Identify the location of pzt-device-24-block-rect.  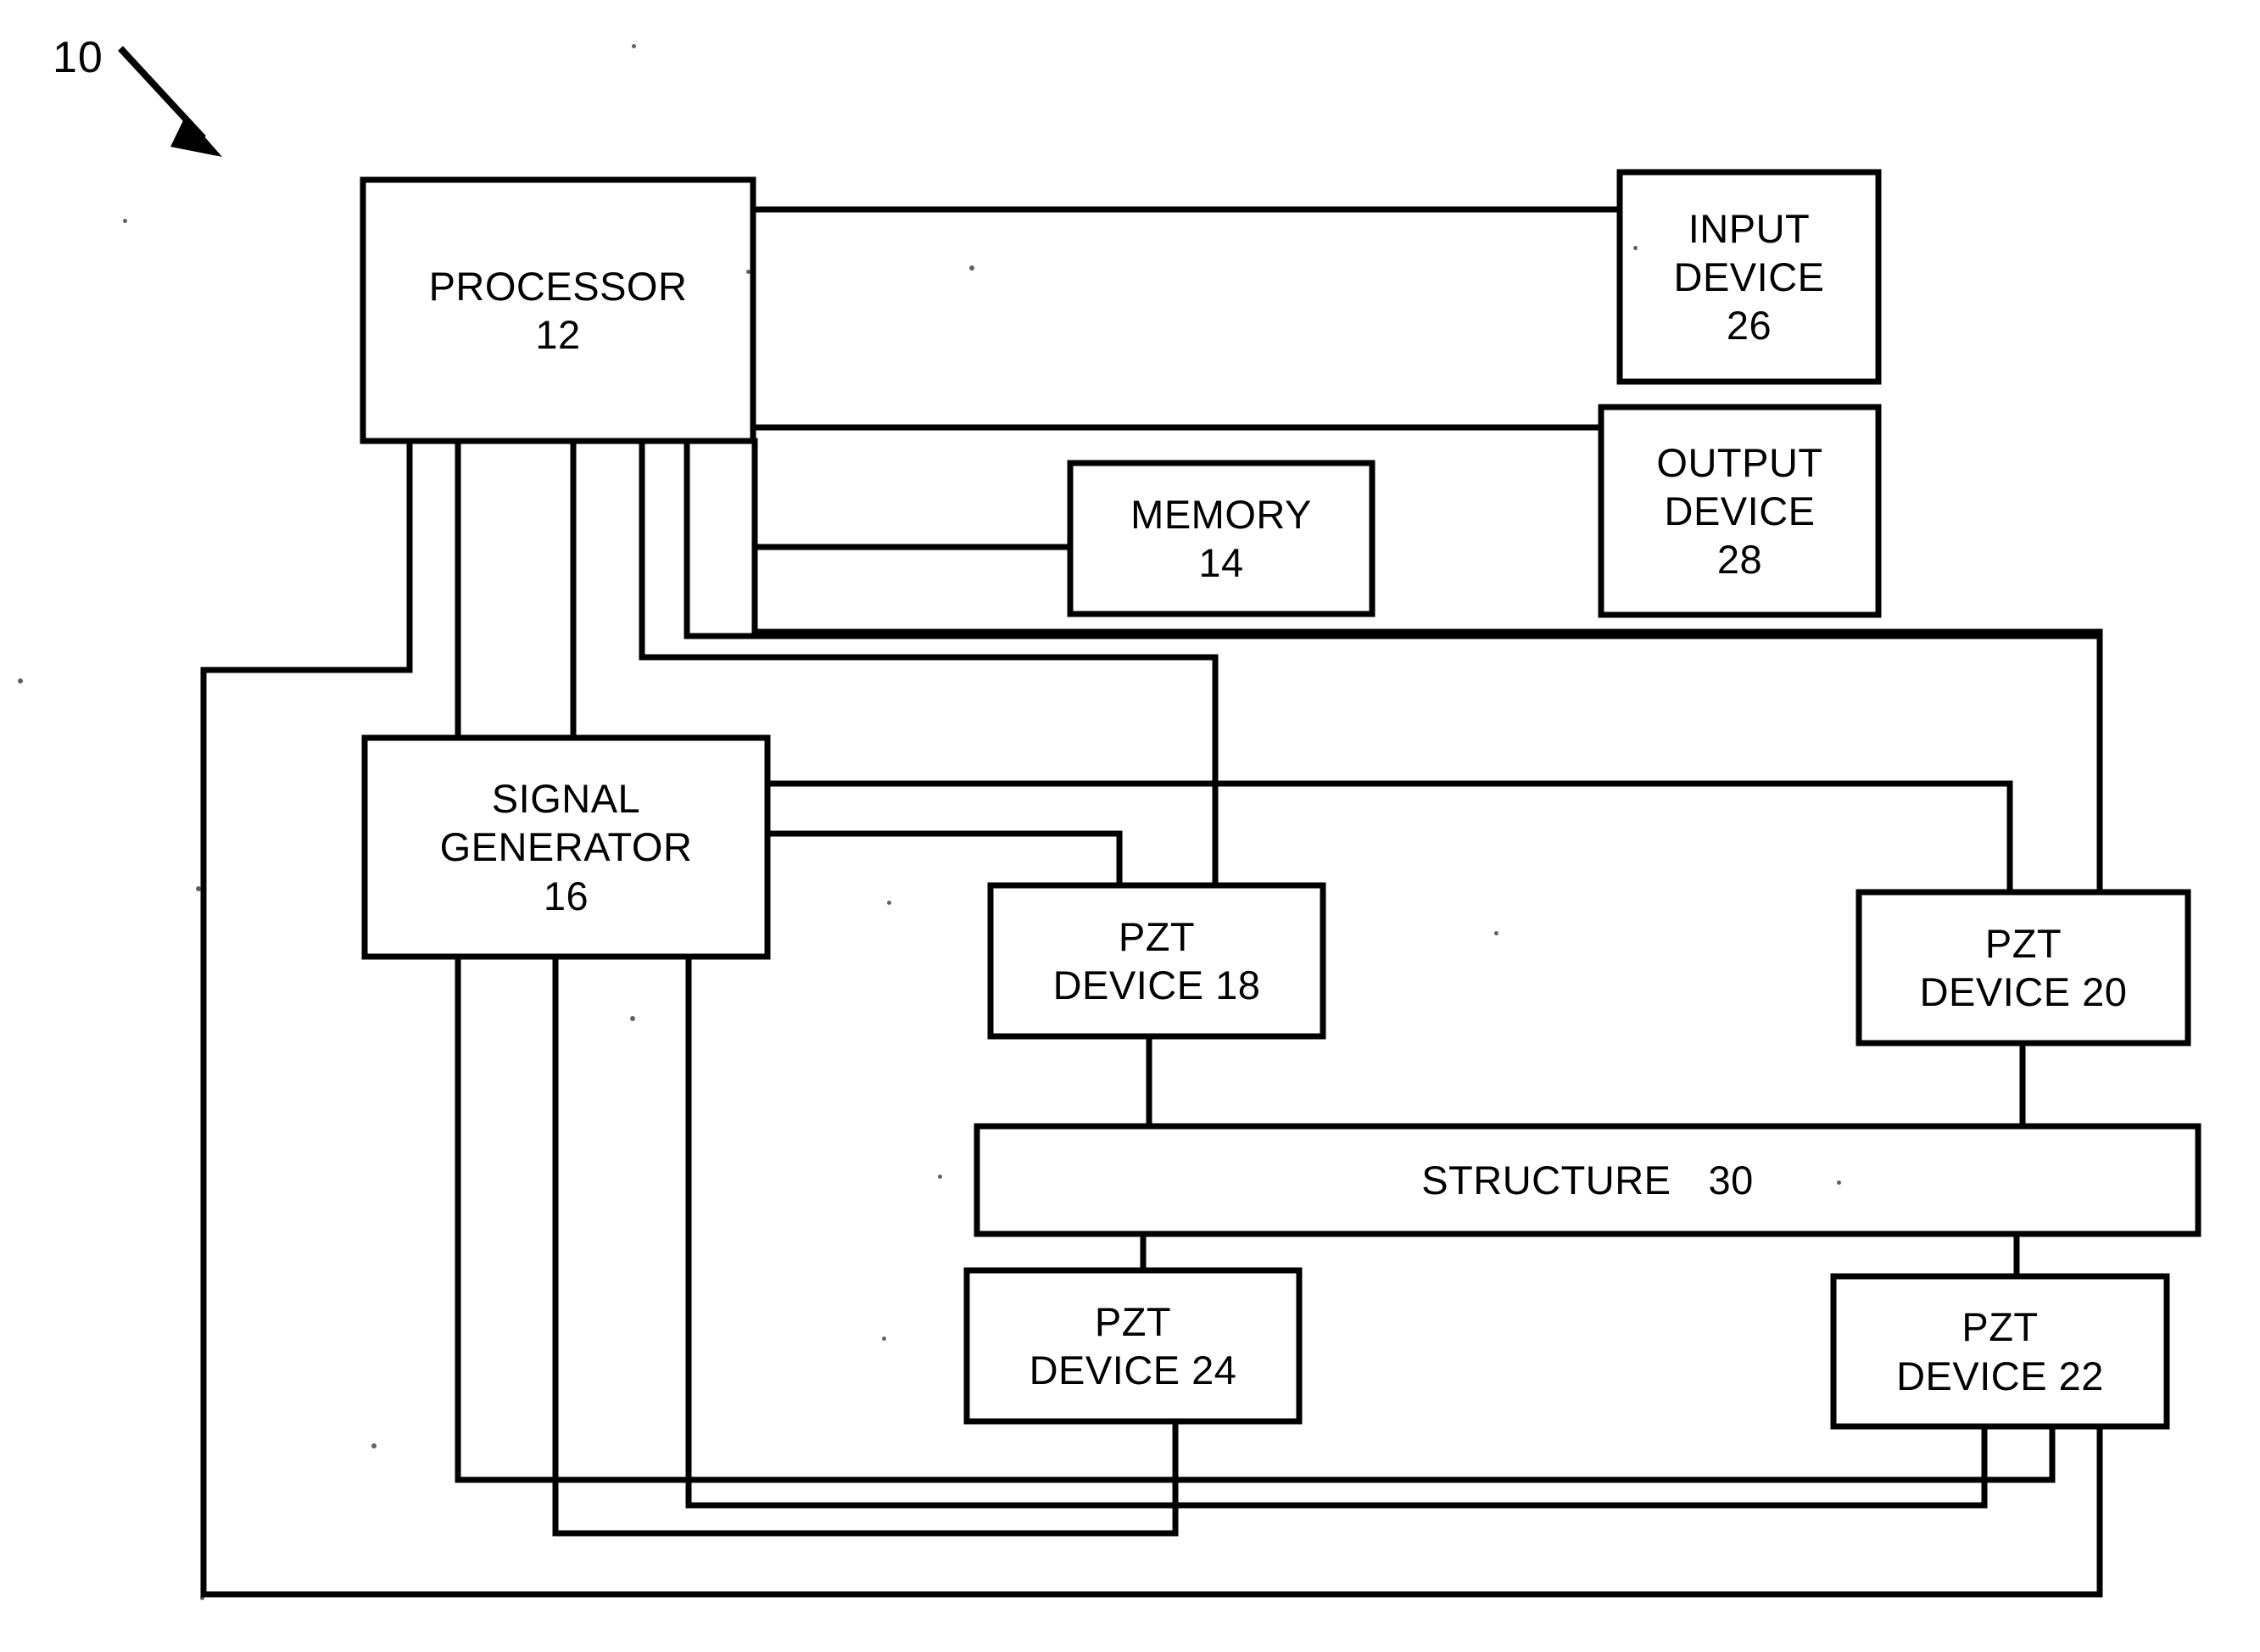
(1133, 1346).